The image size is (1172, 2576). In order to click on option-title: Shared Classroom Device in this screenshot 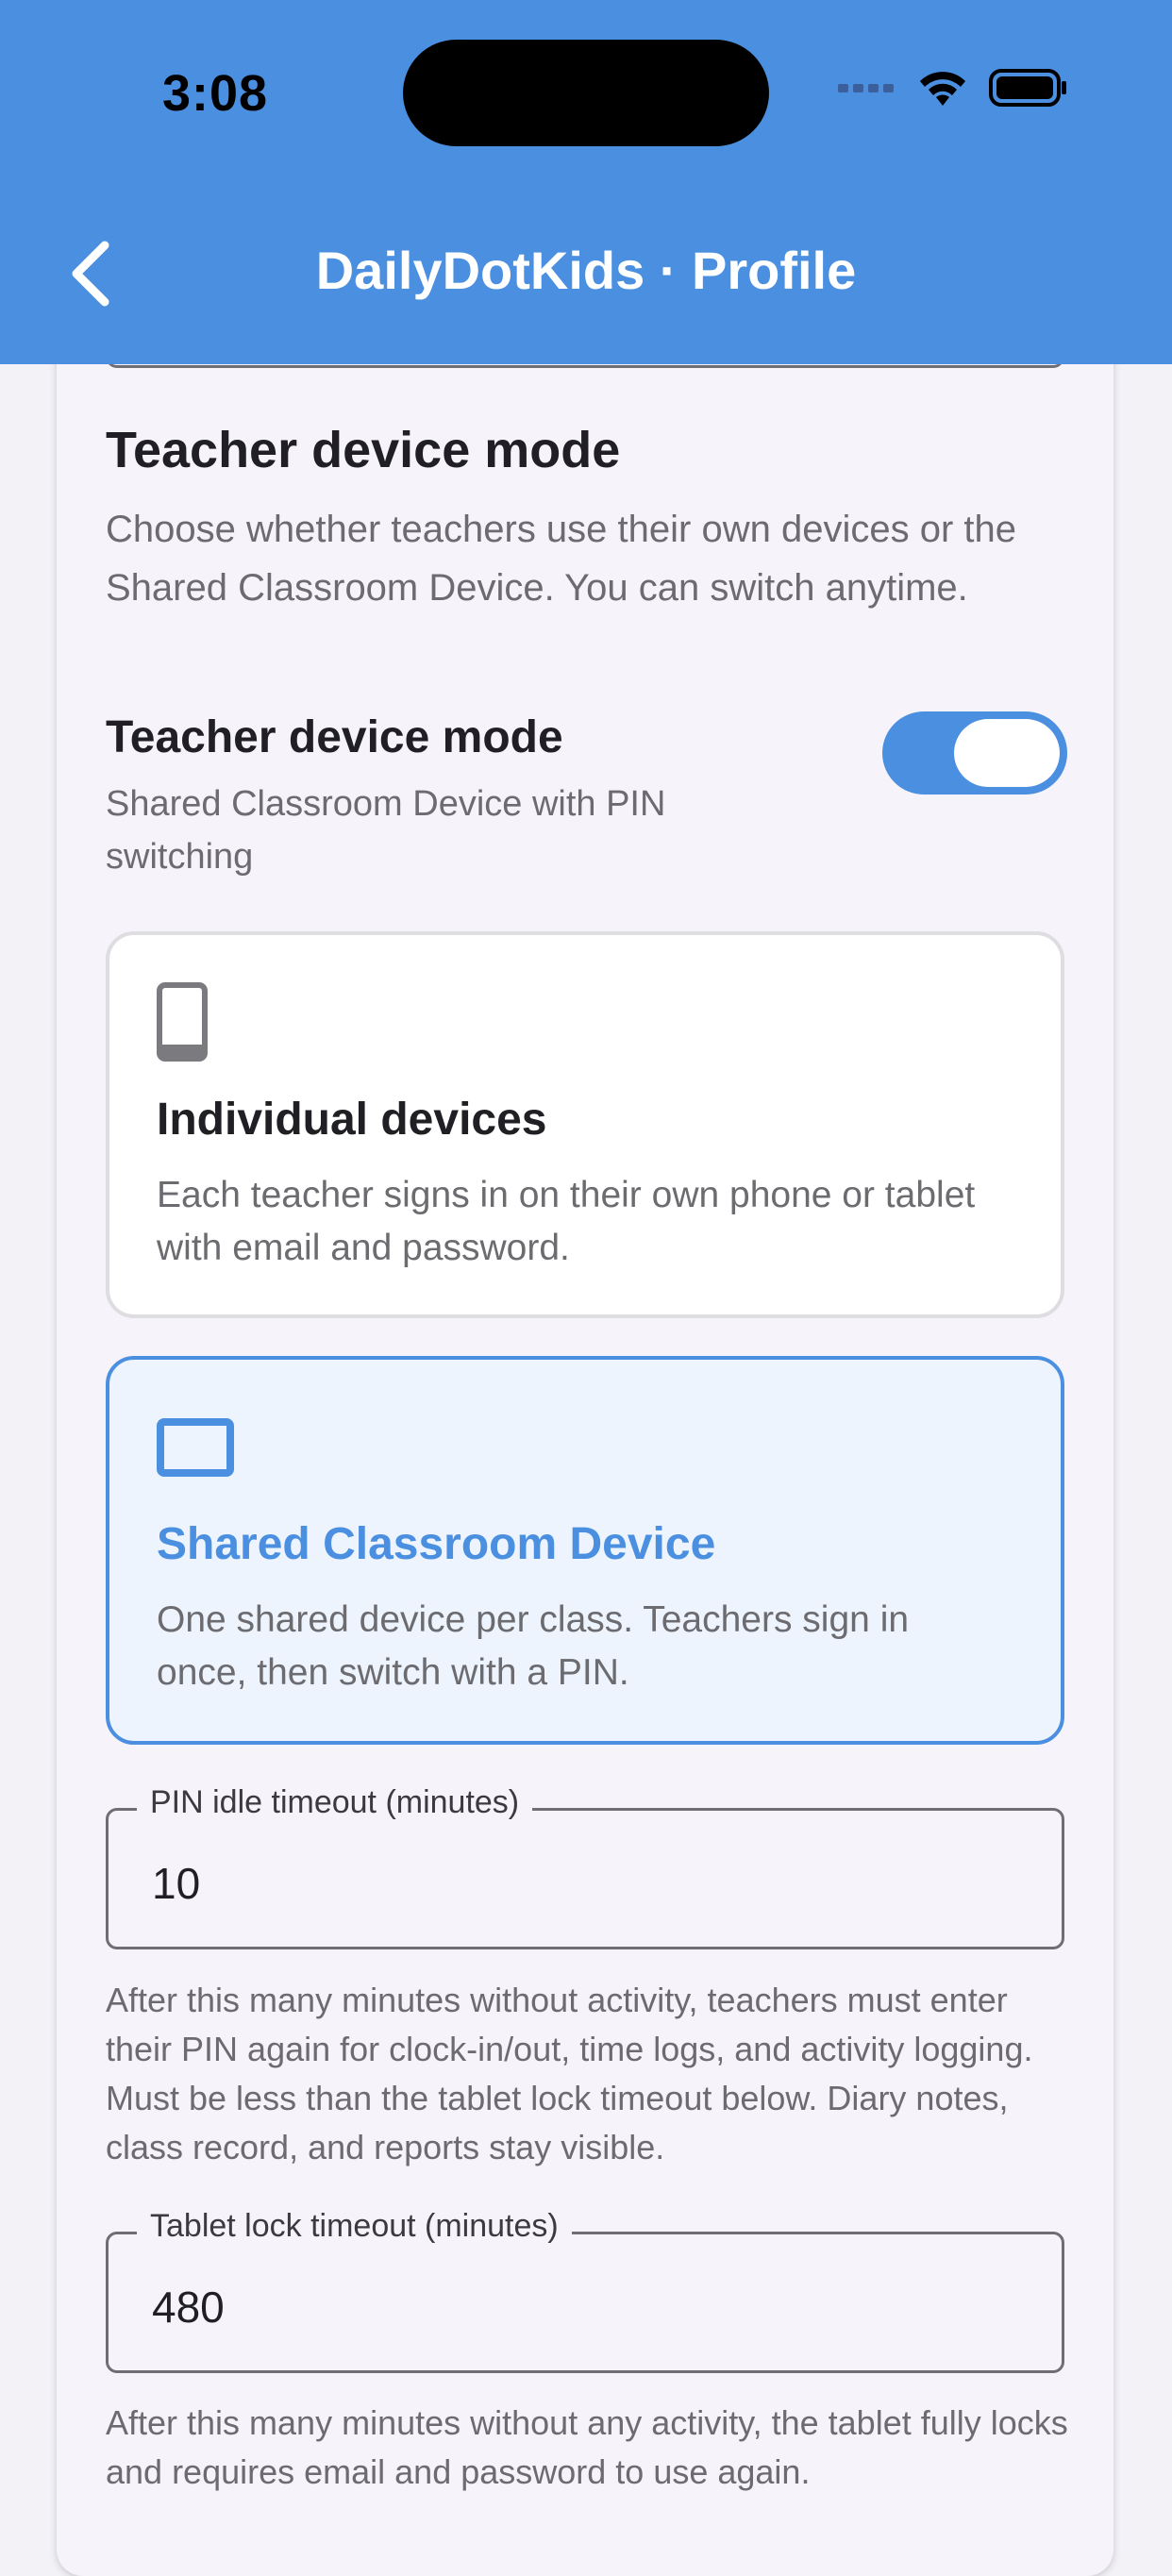, I will do `click(436, 1544)`.